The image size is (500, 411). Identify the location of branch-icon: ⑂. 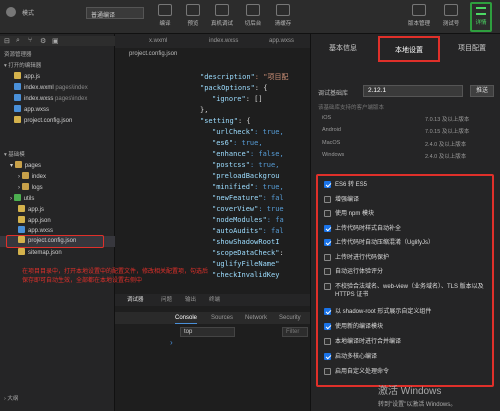
(30, 40).